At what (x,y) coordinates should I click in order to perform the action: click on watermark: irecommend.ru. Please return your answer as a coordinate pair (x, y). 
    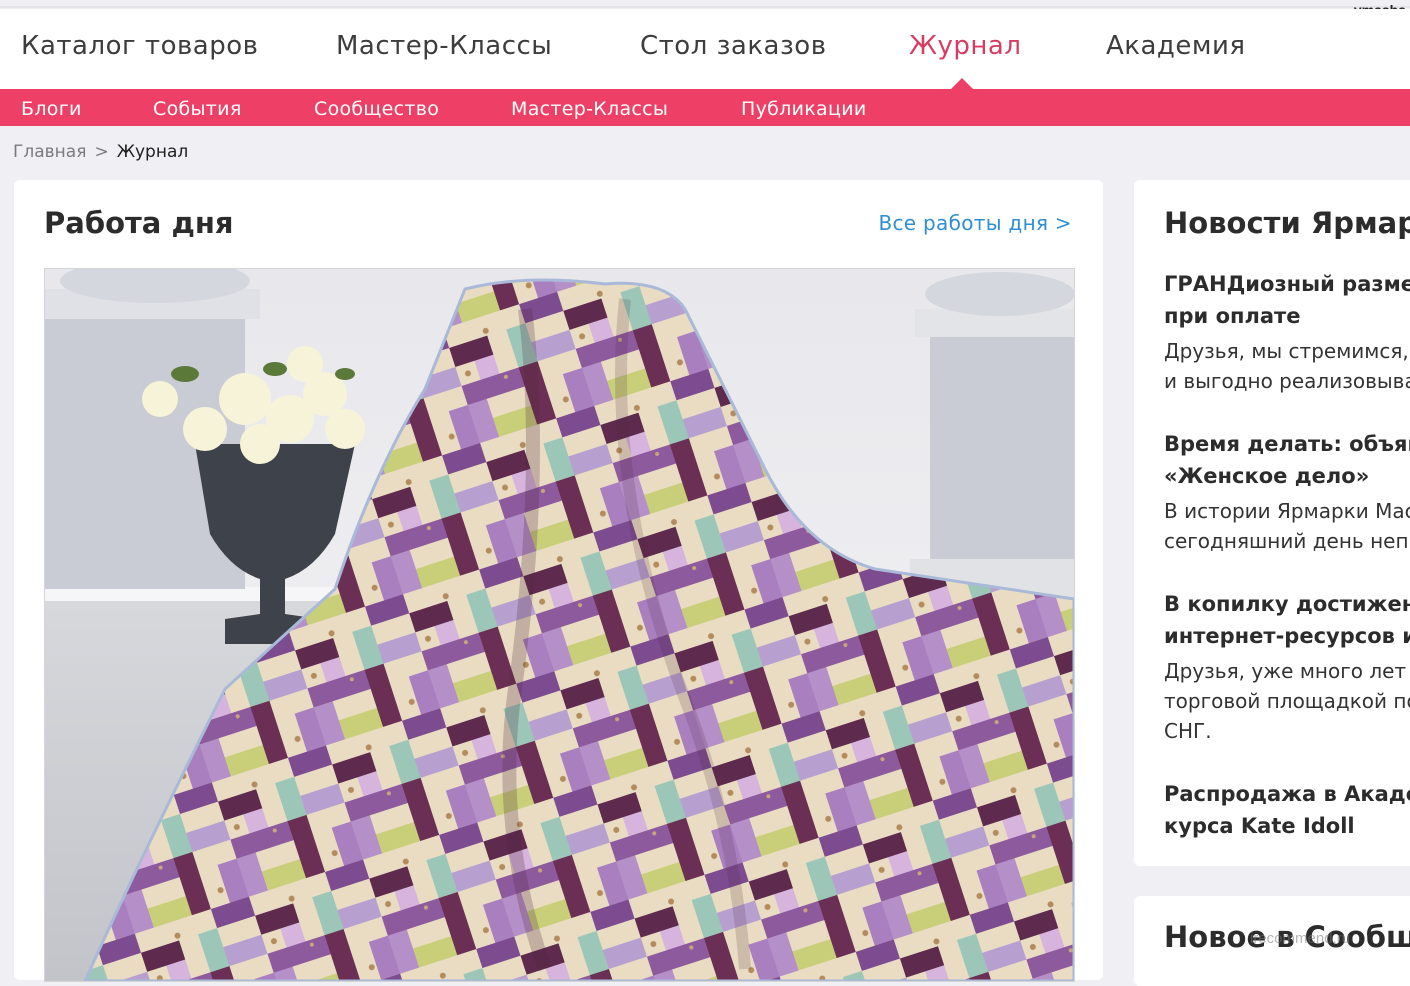
    Looking at the image, I should click on (1300, 938).